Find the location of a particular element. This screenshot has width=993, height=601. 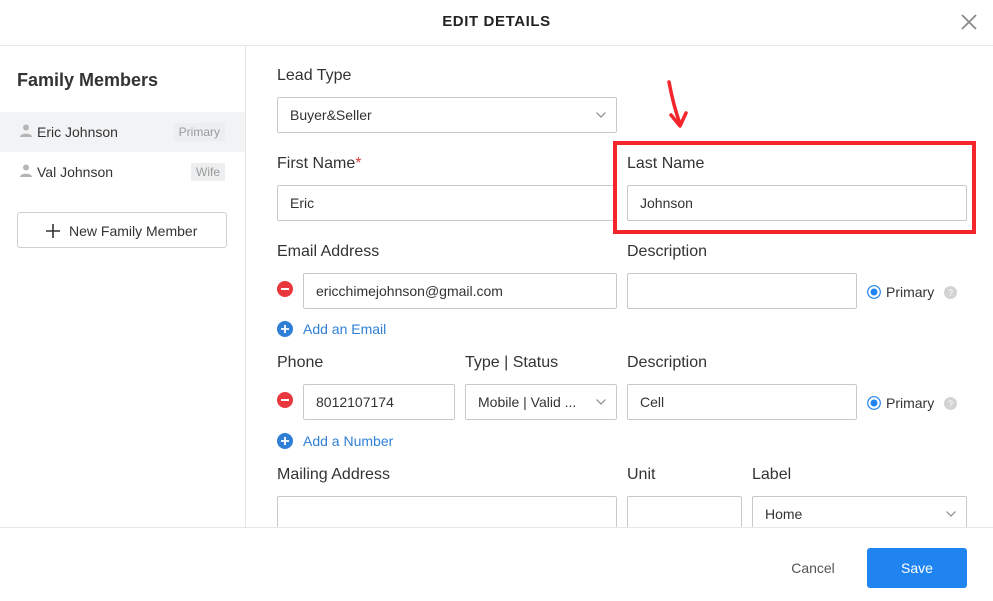

first-name-label-text: First Name is located at coordinates (316, 163).